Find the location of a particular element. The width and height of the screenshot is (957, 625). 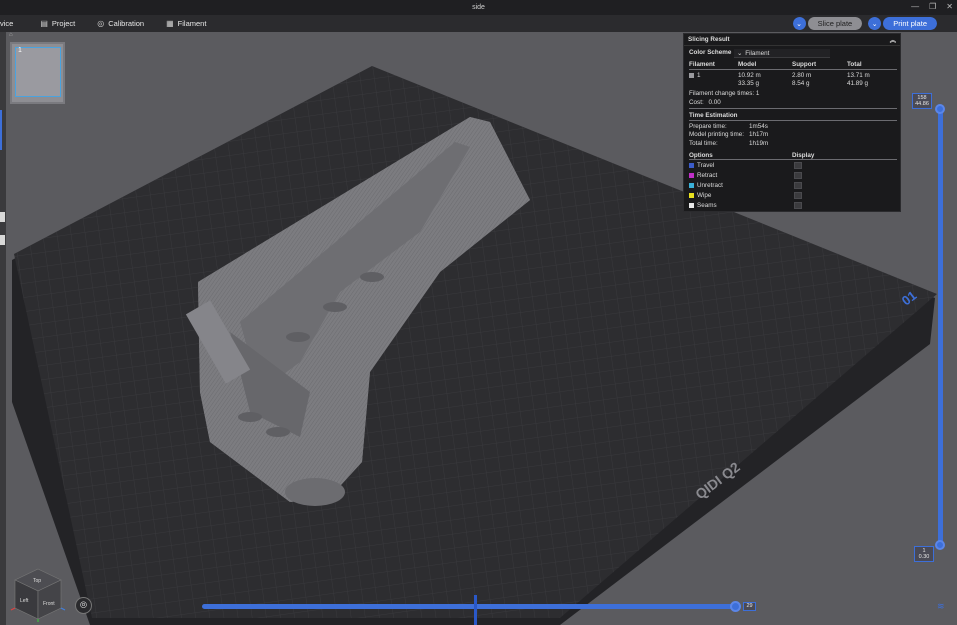

left-sidebar-edge is located at coordinates (3, 328).